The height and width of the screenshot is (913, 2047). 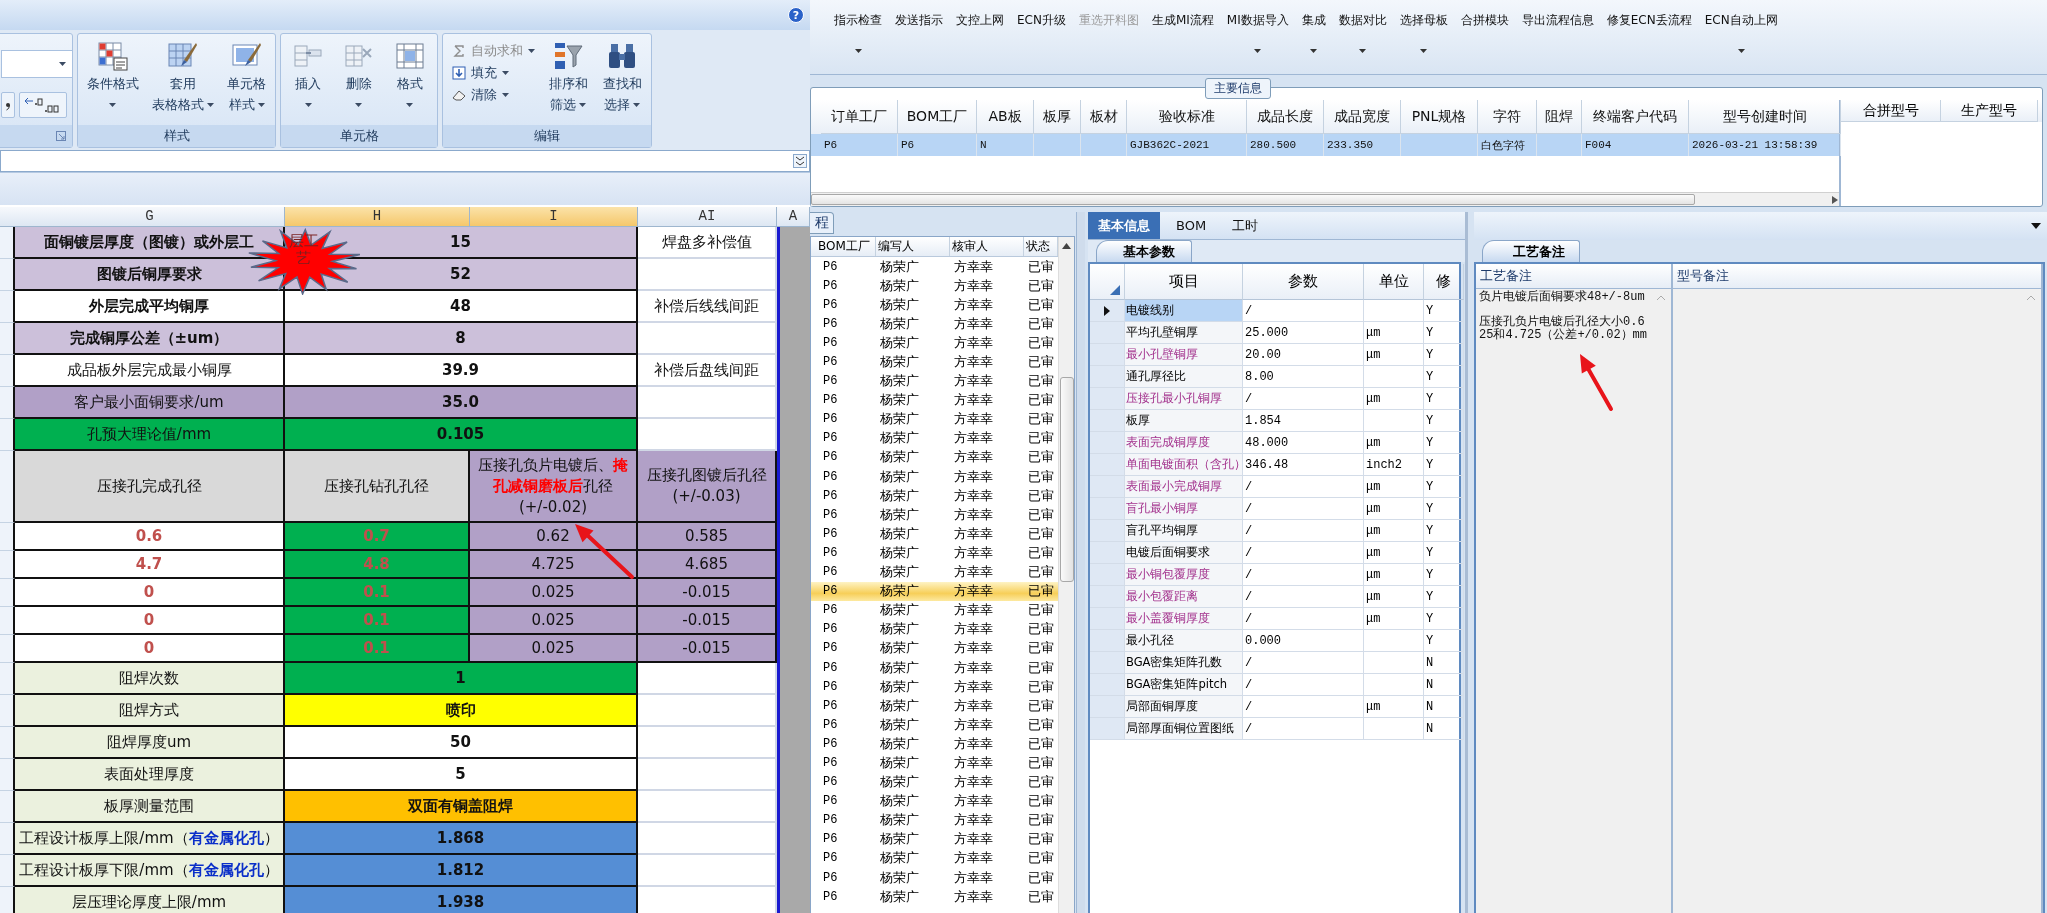 What do you see at coordinates (1394, 282) in the screenshot?
I see `column-header: 单位` at bounding box center [1394, 282].